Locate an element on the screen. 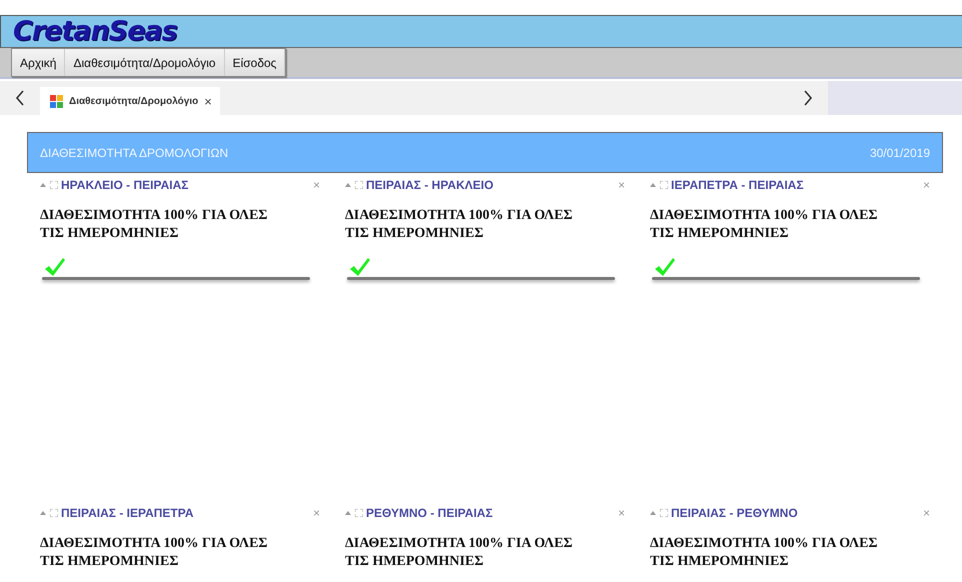 The height and width of the screenshot is (582, 962). menu-item: Αρχική is located at coordinates (39, 62).